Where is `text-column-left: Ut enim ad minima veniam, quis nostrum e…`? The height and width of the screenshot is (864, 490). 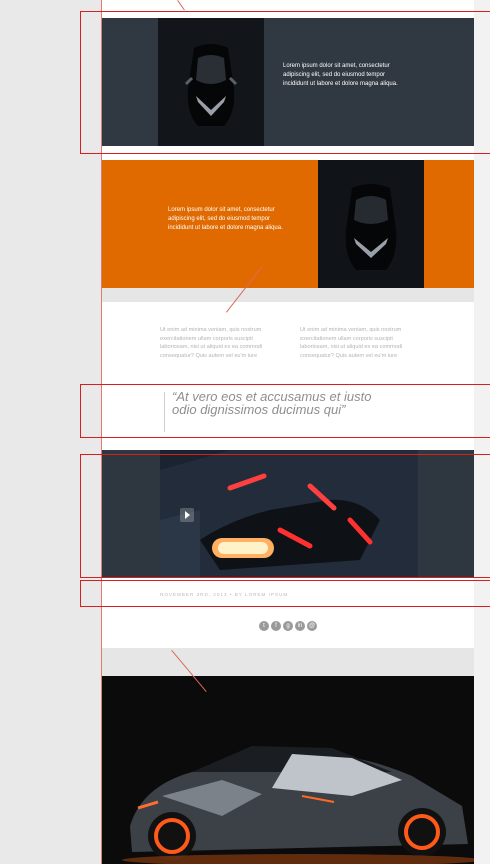 text-column-left: Ut enim ad minima veniam, quis nostrum e… is located at coordinates (211, 343).